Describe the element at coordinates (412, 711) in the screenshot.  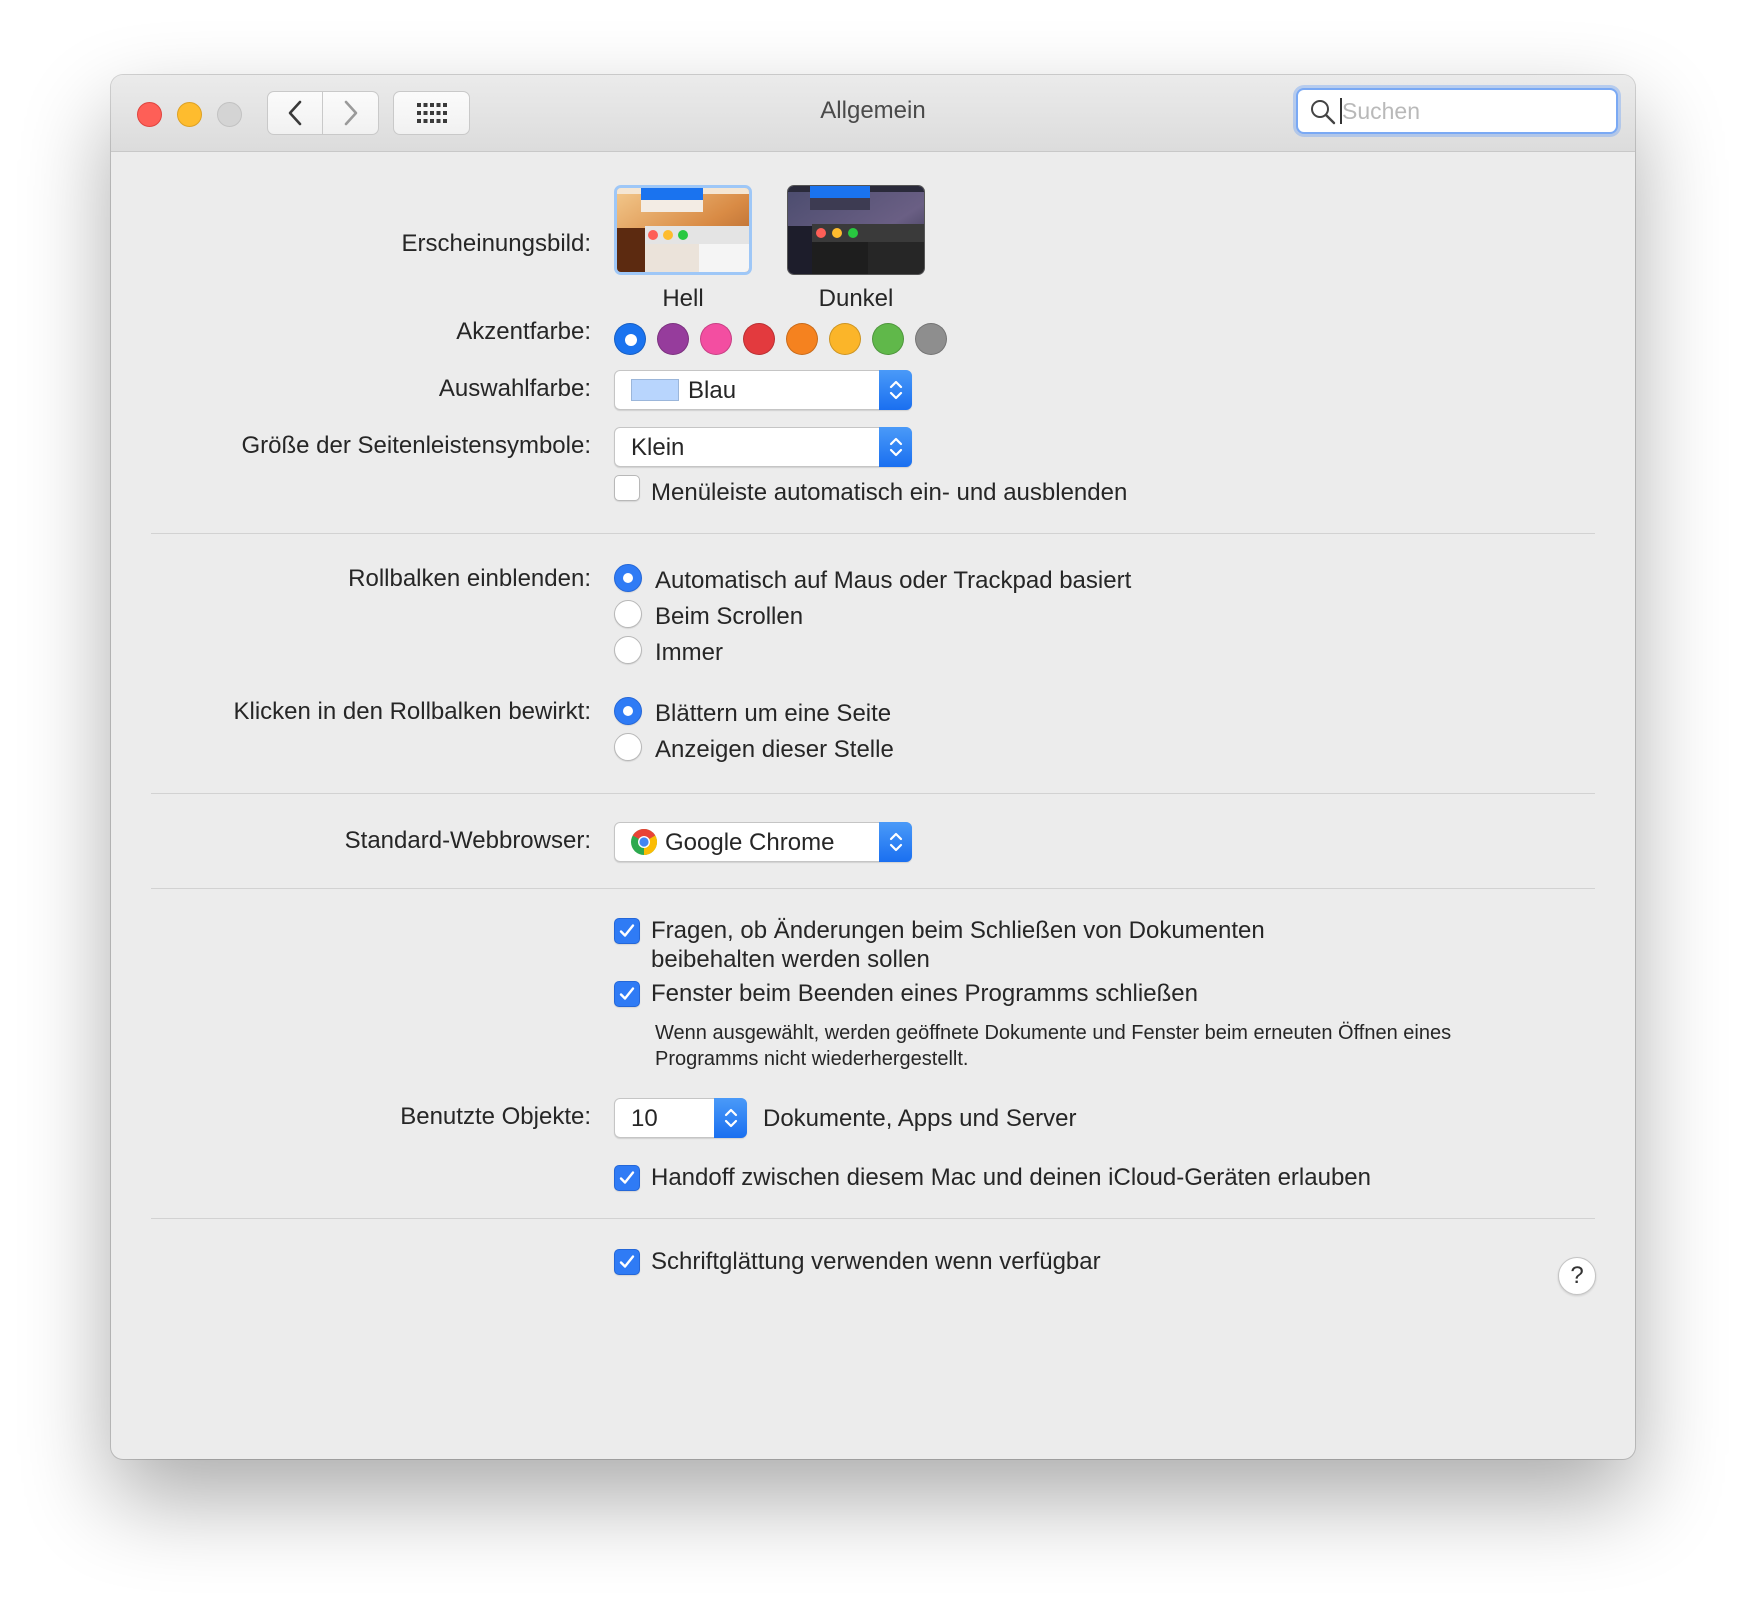
I see `click-scrollbar-label: Klicken in den Rollbalken bewirkt:` at that location.